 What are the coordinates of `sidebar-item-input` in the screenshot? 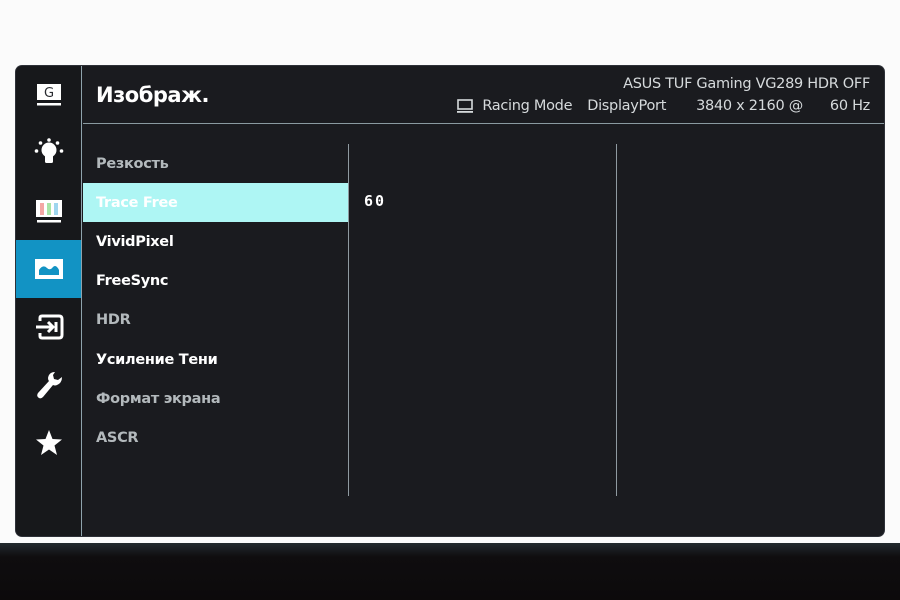 It's located at (48, 327).